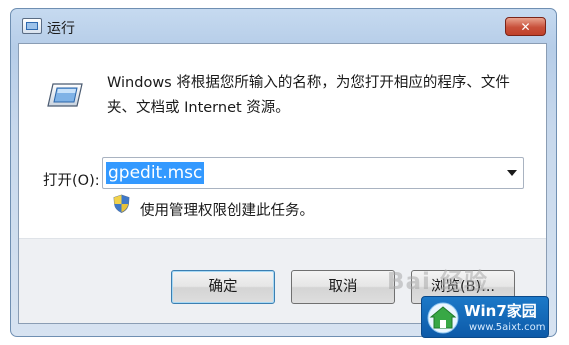  I want to click on close-button: ✕, so click(525, 26).